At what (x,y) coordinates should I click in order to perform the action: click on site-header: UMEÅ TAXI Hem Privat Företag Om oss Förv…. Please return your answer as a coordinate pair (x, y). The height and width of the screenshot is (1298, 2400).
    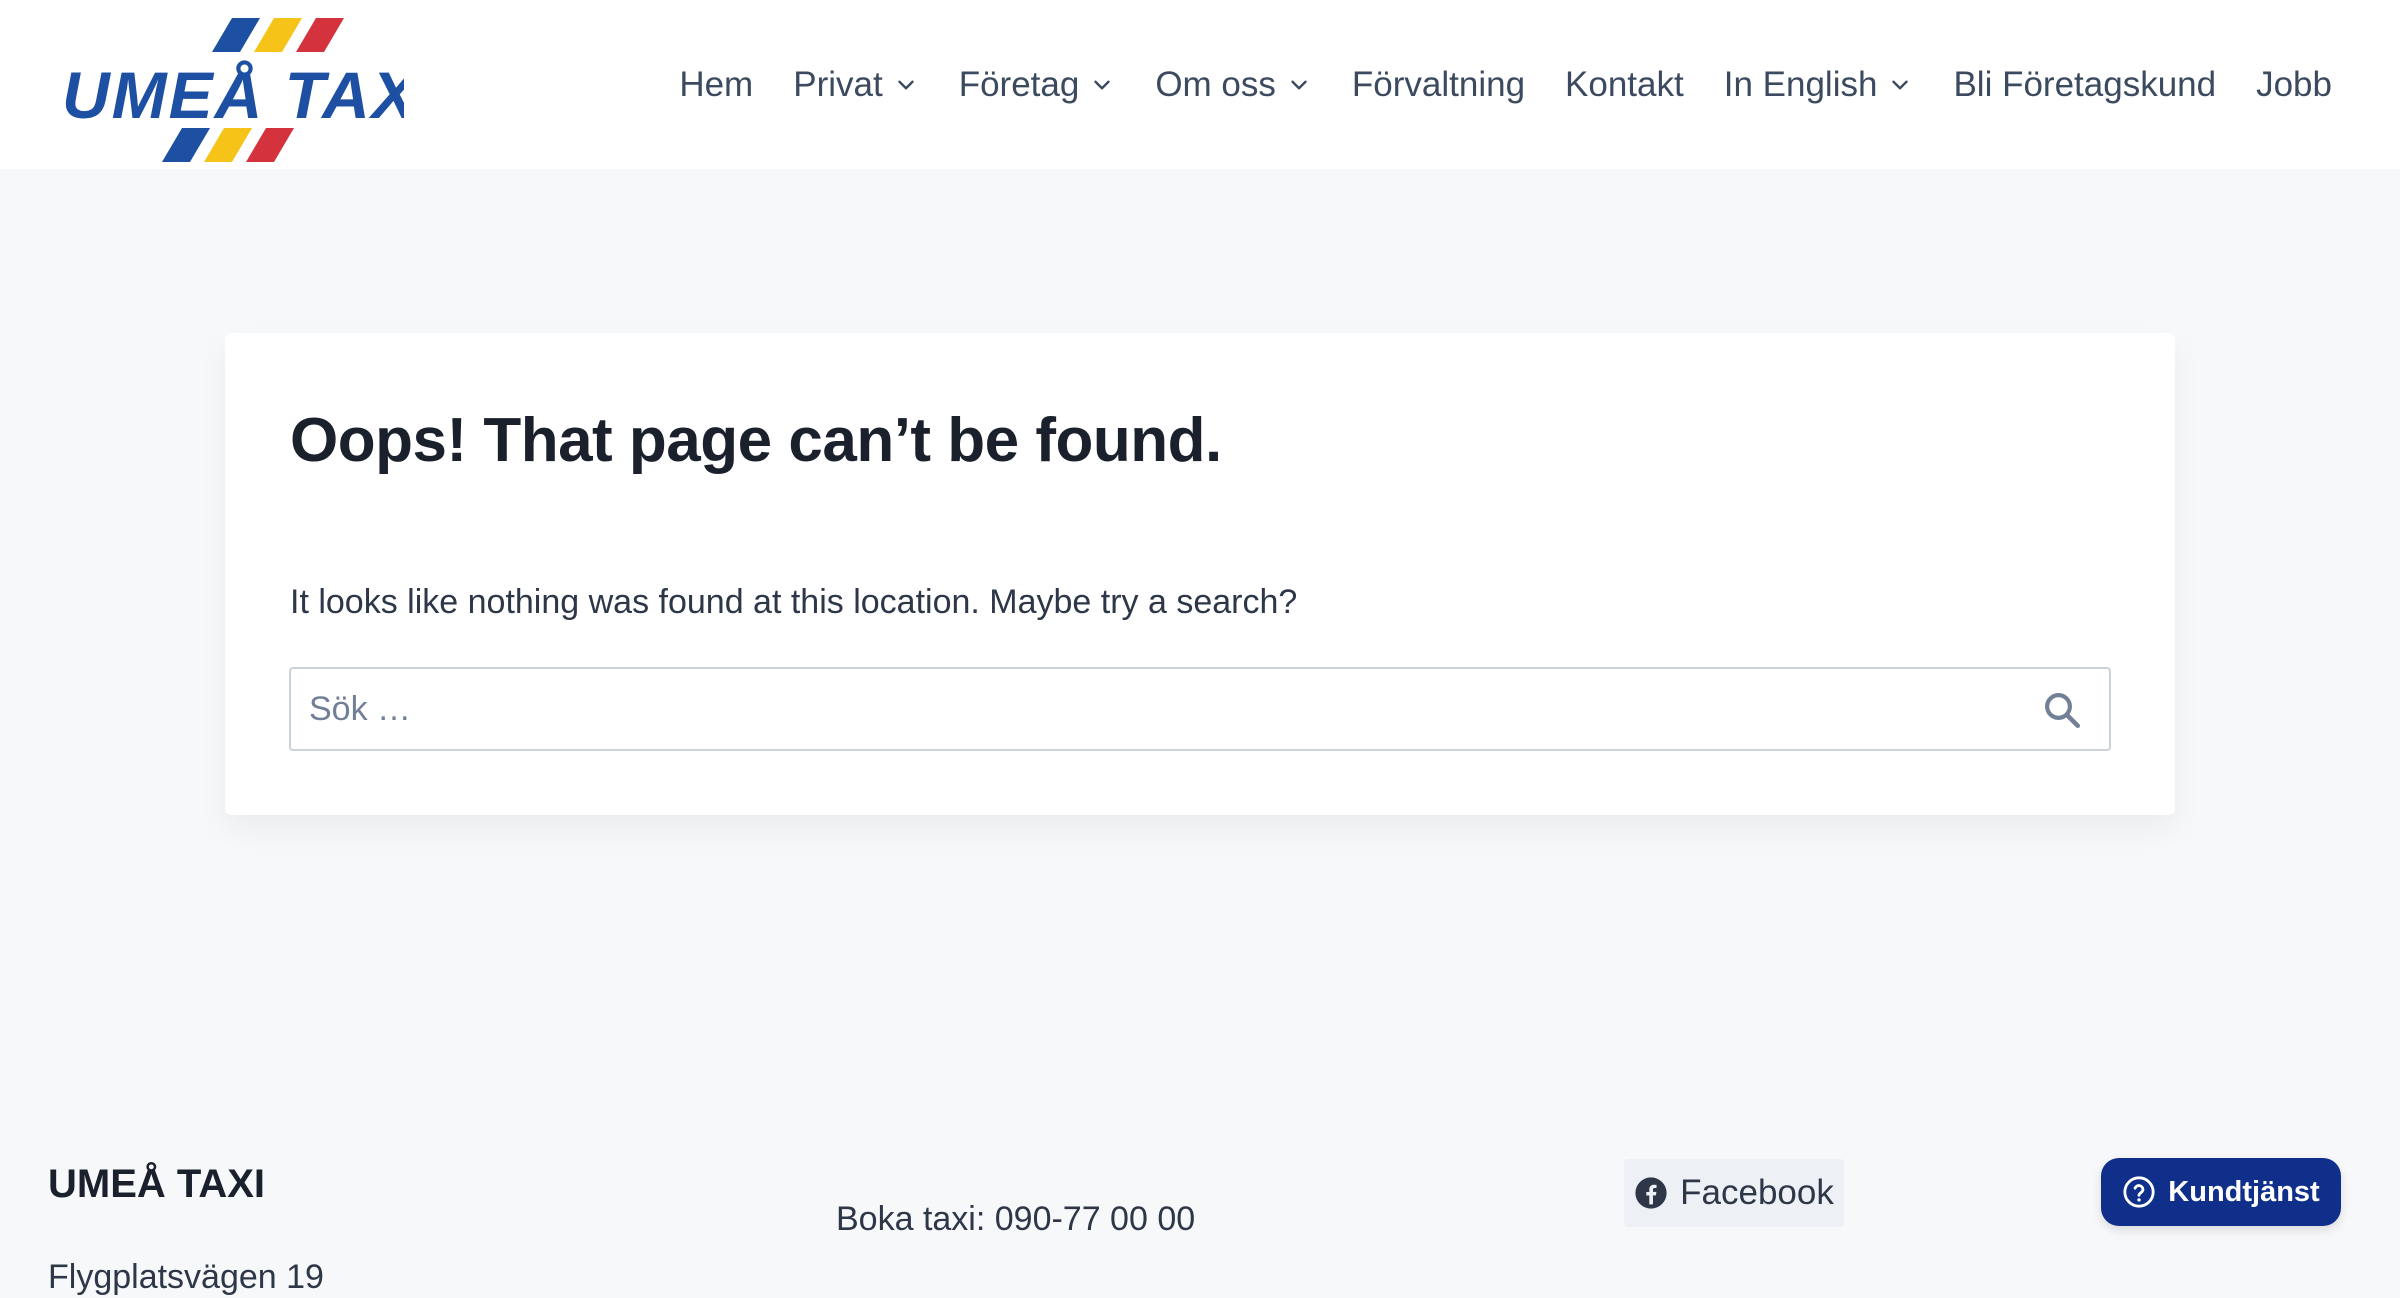
    Looking at the image, I should click on (1200, 84).